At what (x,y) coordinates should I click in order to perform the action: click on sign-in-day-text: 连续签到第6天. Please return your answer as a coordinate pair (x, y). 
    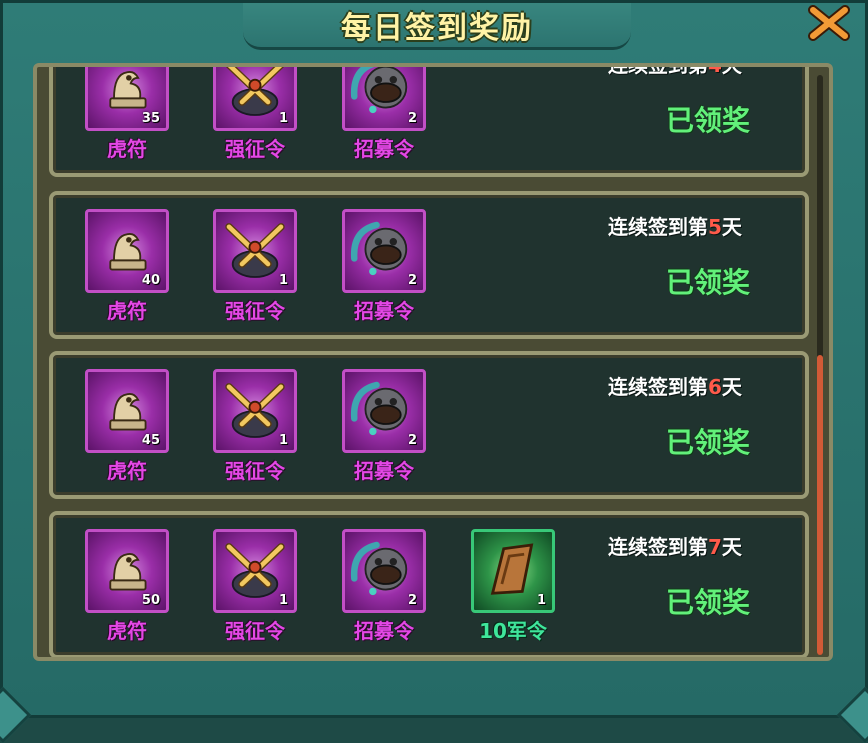
    Looking at the image, I should click on (708, 385).